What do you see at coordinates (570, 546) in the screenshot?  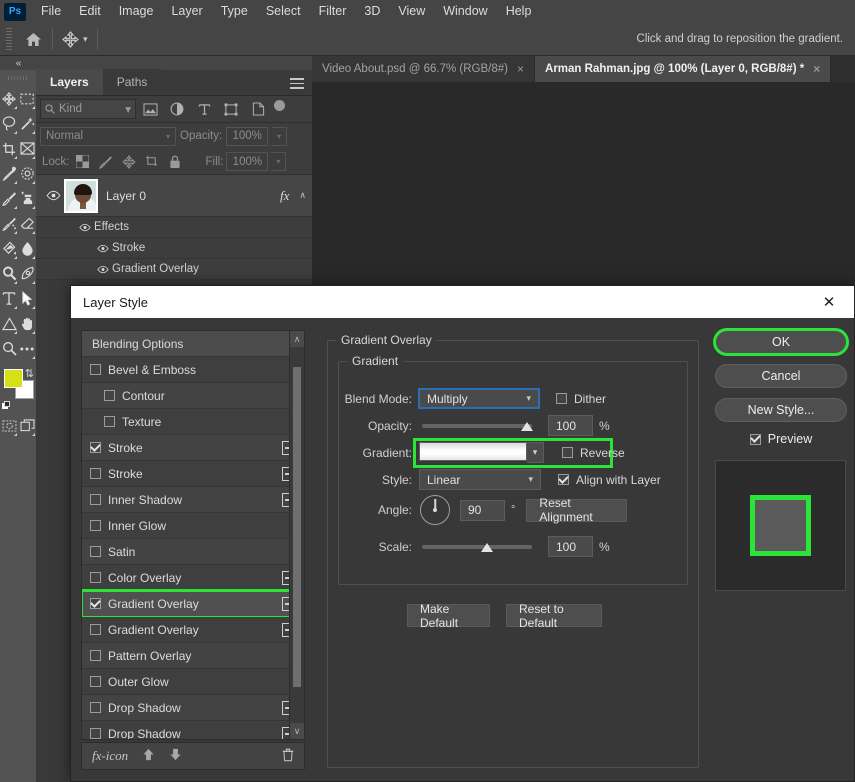 I see `scale-input: 100` at bounding box center [570, 546].